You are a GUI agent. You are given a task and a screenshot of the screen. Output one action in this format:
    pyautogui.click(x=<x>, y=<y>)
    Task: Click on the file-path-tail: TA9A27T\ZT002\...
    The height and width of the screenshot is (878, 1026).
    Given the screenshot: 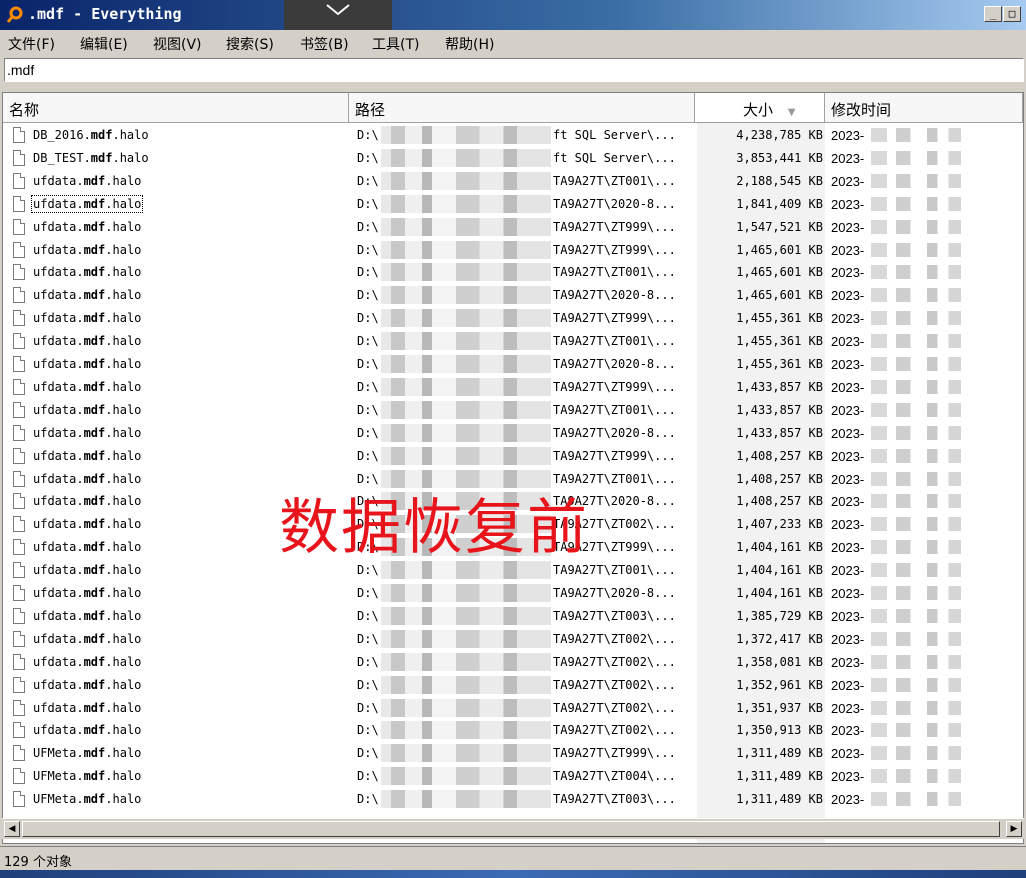 What is the action you would take?
    pyautogui.click(x=614, y=661)
    